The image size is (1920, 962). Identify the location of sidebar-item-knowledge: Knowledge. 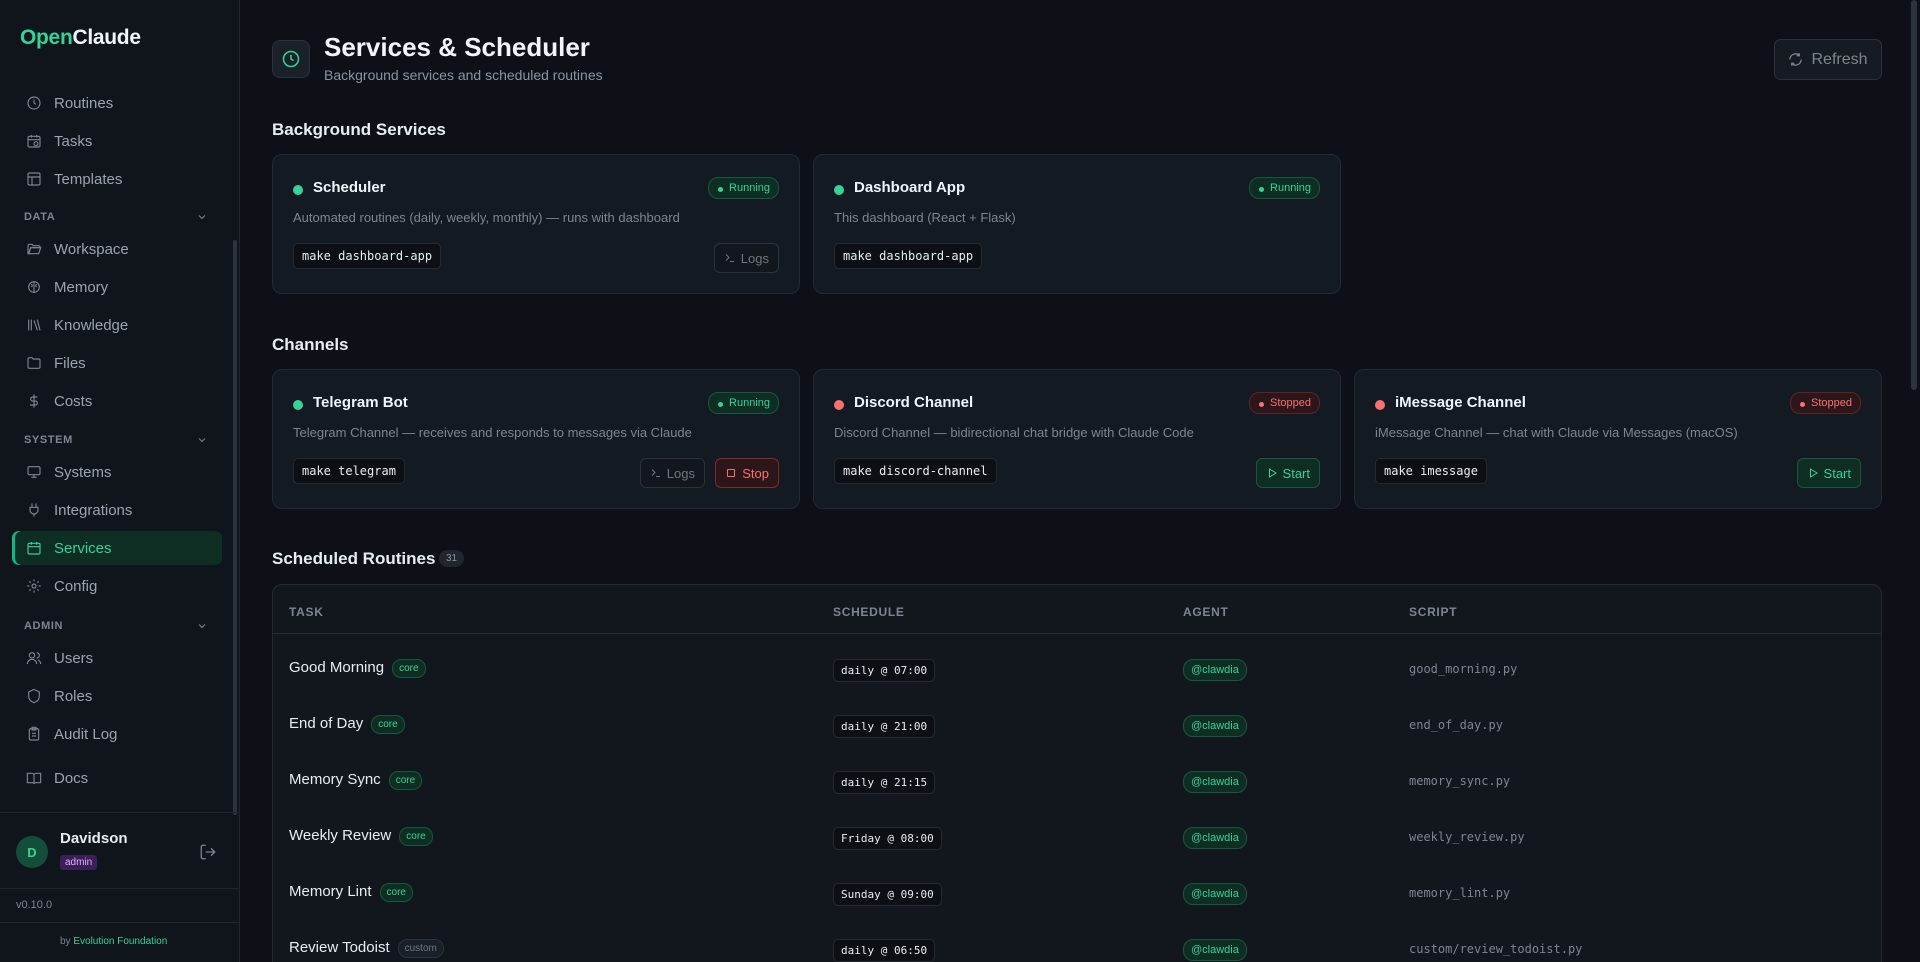
(117, 325).